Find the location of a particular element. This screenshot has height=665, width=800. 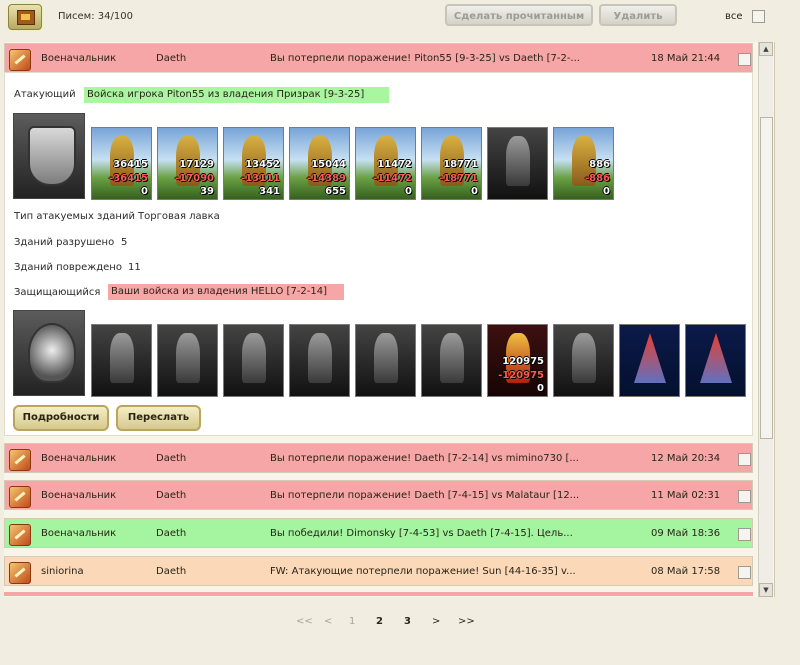

unit-count: -14389 is located at coordinates (326, 178).